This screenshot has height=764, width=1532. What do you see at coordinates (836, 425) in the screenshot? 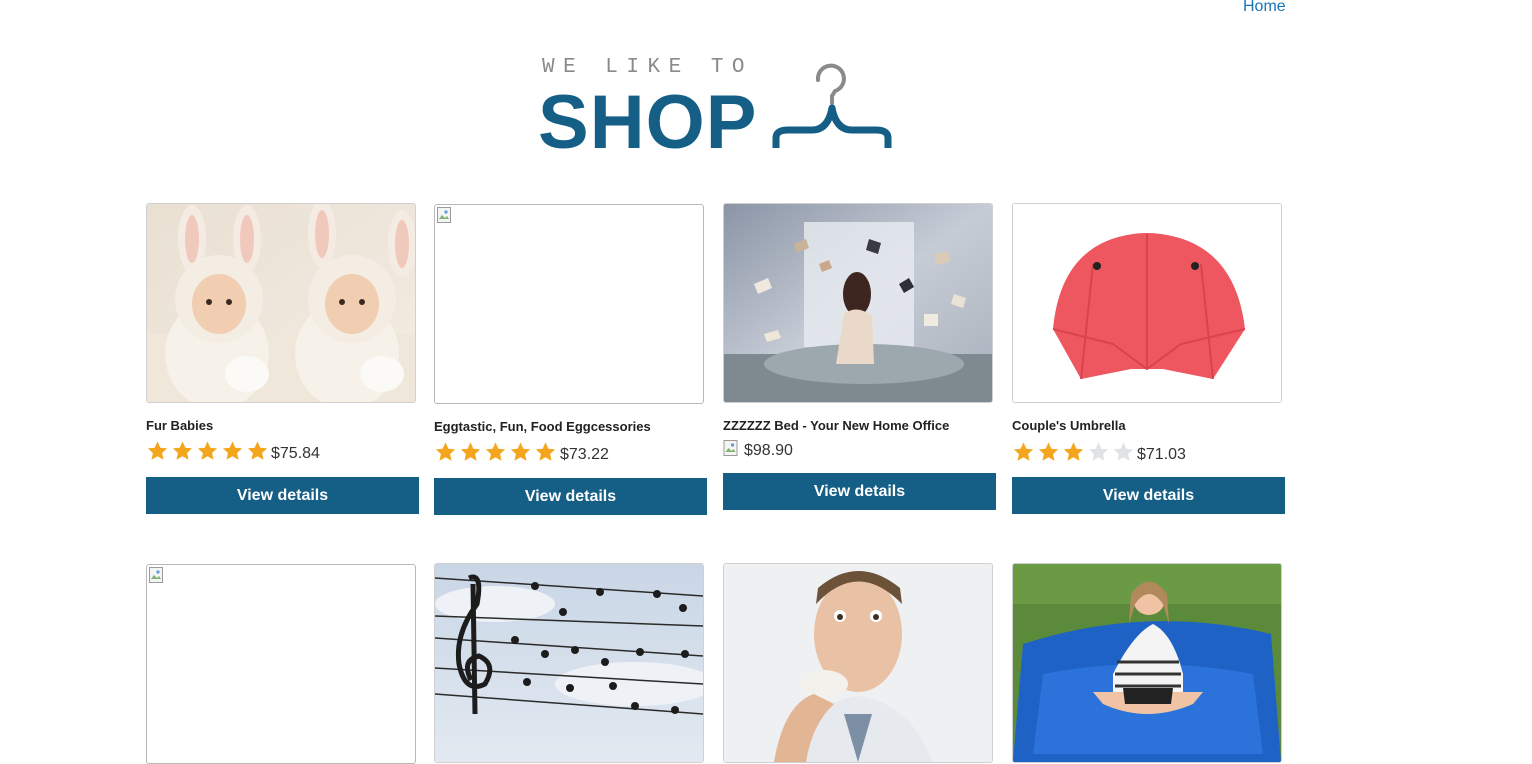
I see `product-title: ZZZZZZ Bed - Your New Home Office` at bounding box center [836, 425].